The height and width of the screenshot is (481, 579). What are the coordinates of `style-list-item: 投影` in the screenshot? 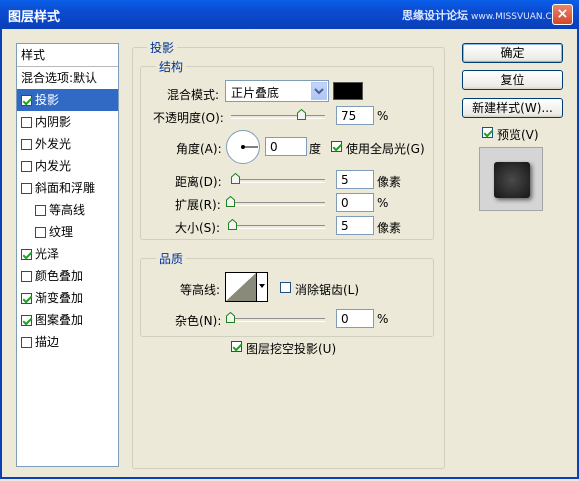 It's located at (67, 100).